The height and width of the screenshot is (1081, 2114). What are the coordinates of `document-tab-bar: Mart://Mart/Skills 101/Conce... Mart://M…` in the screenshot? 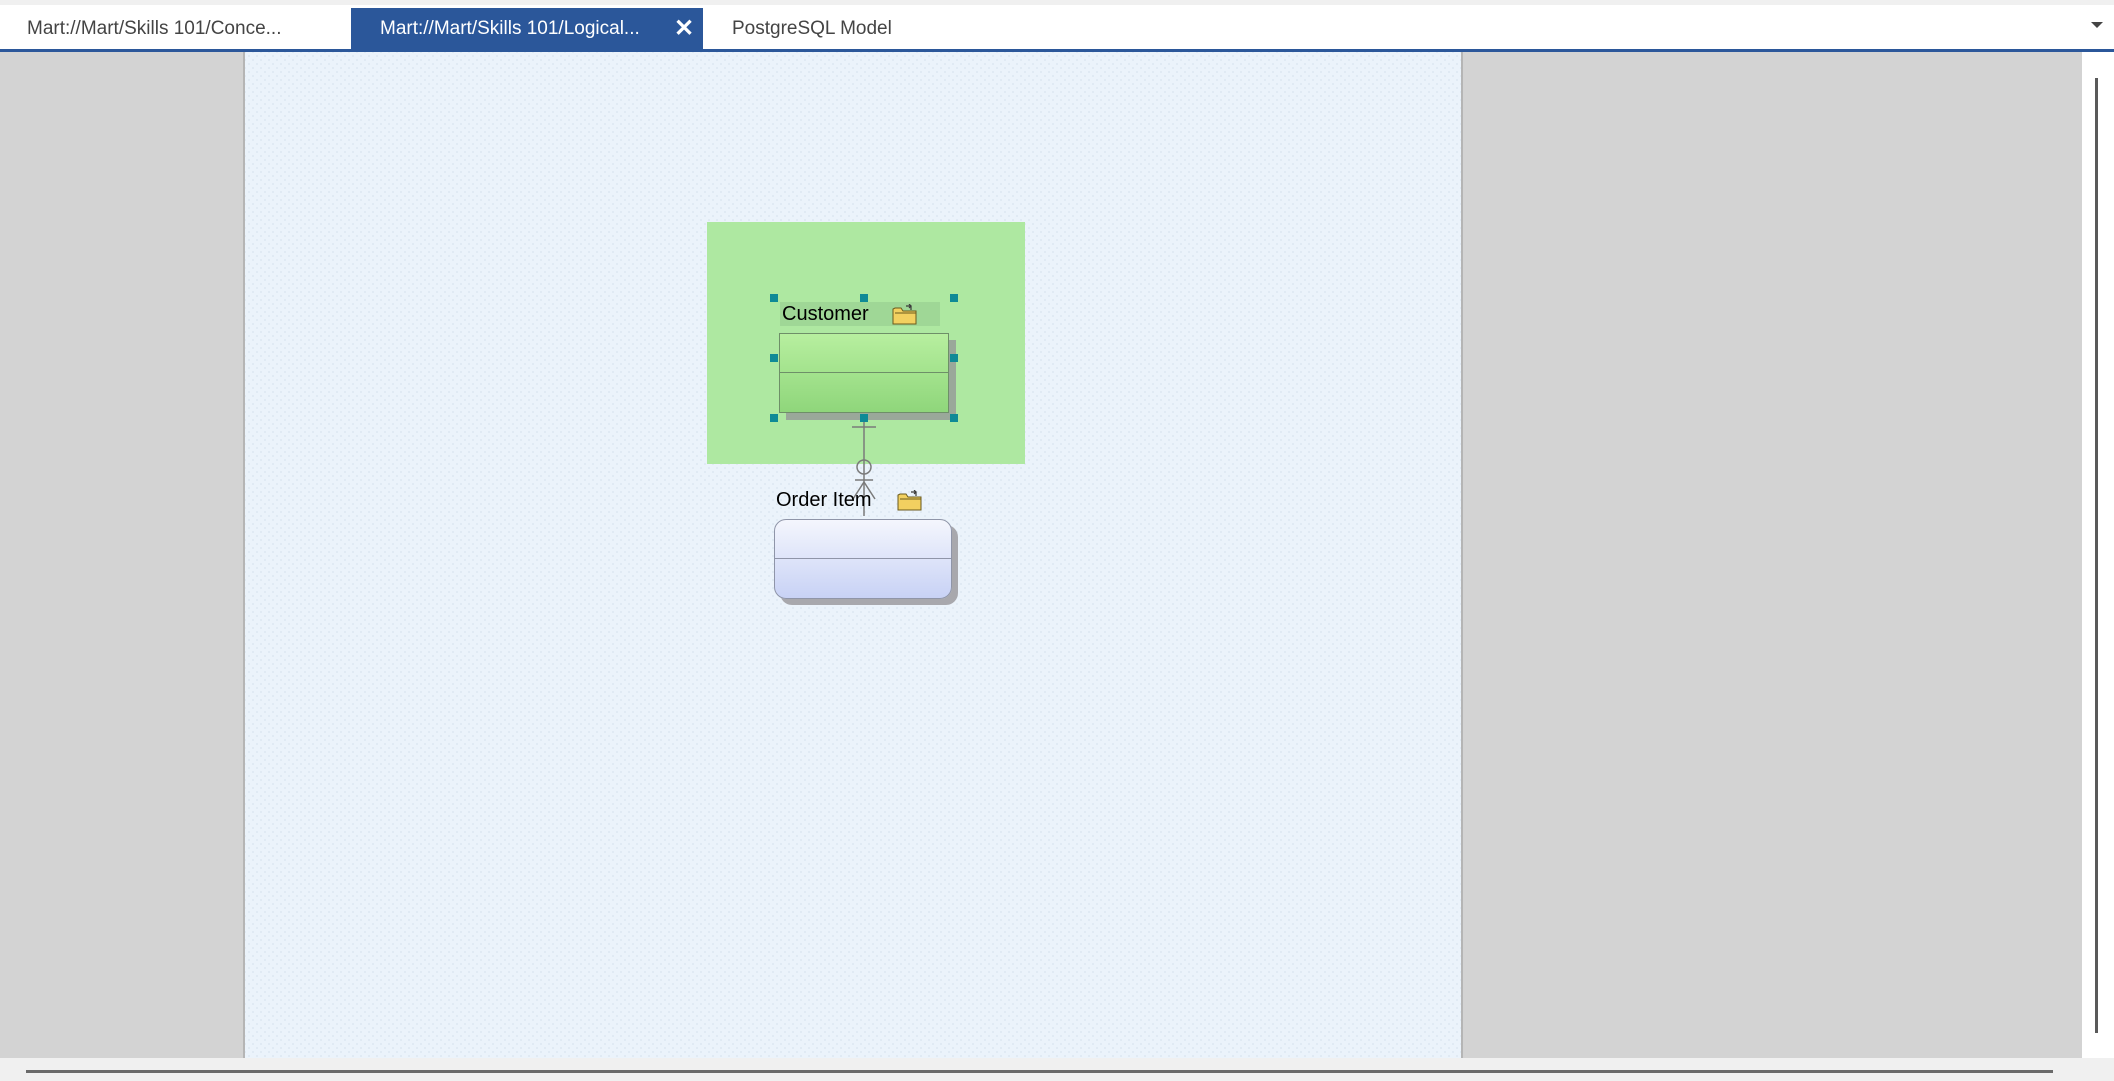 It's located at (1057, 26).